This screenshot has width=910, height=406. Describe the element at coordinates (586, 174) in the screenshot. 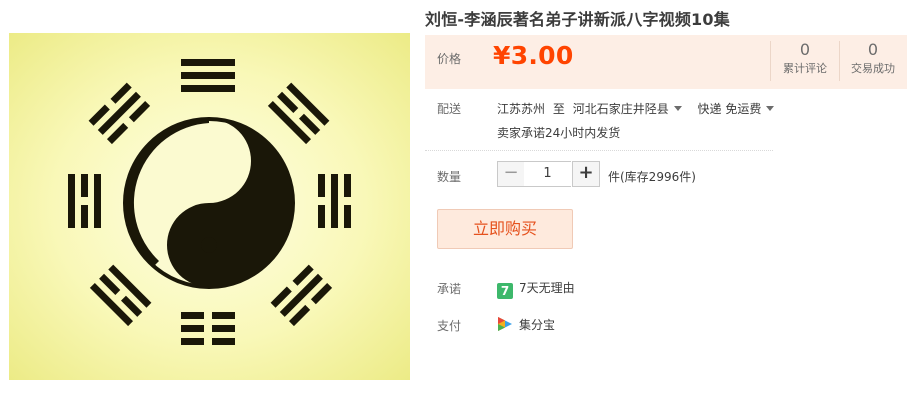

I see `quantity-increase-button: +` at that location.